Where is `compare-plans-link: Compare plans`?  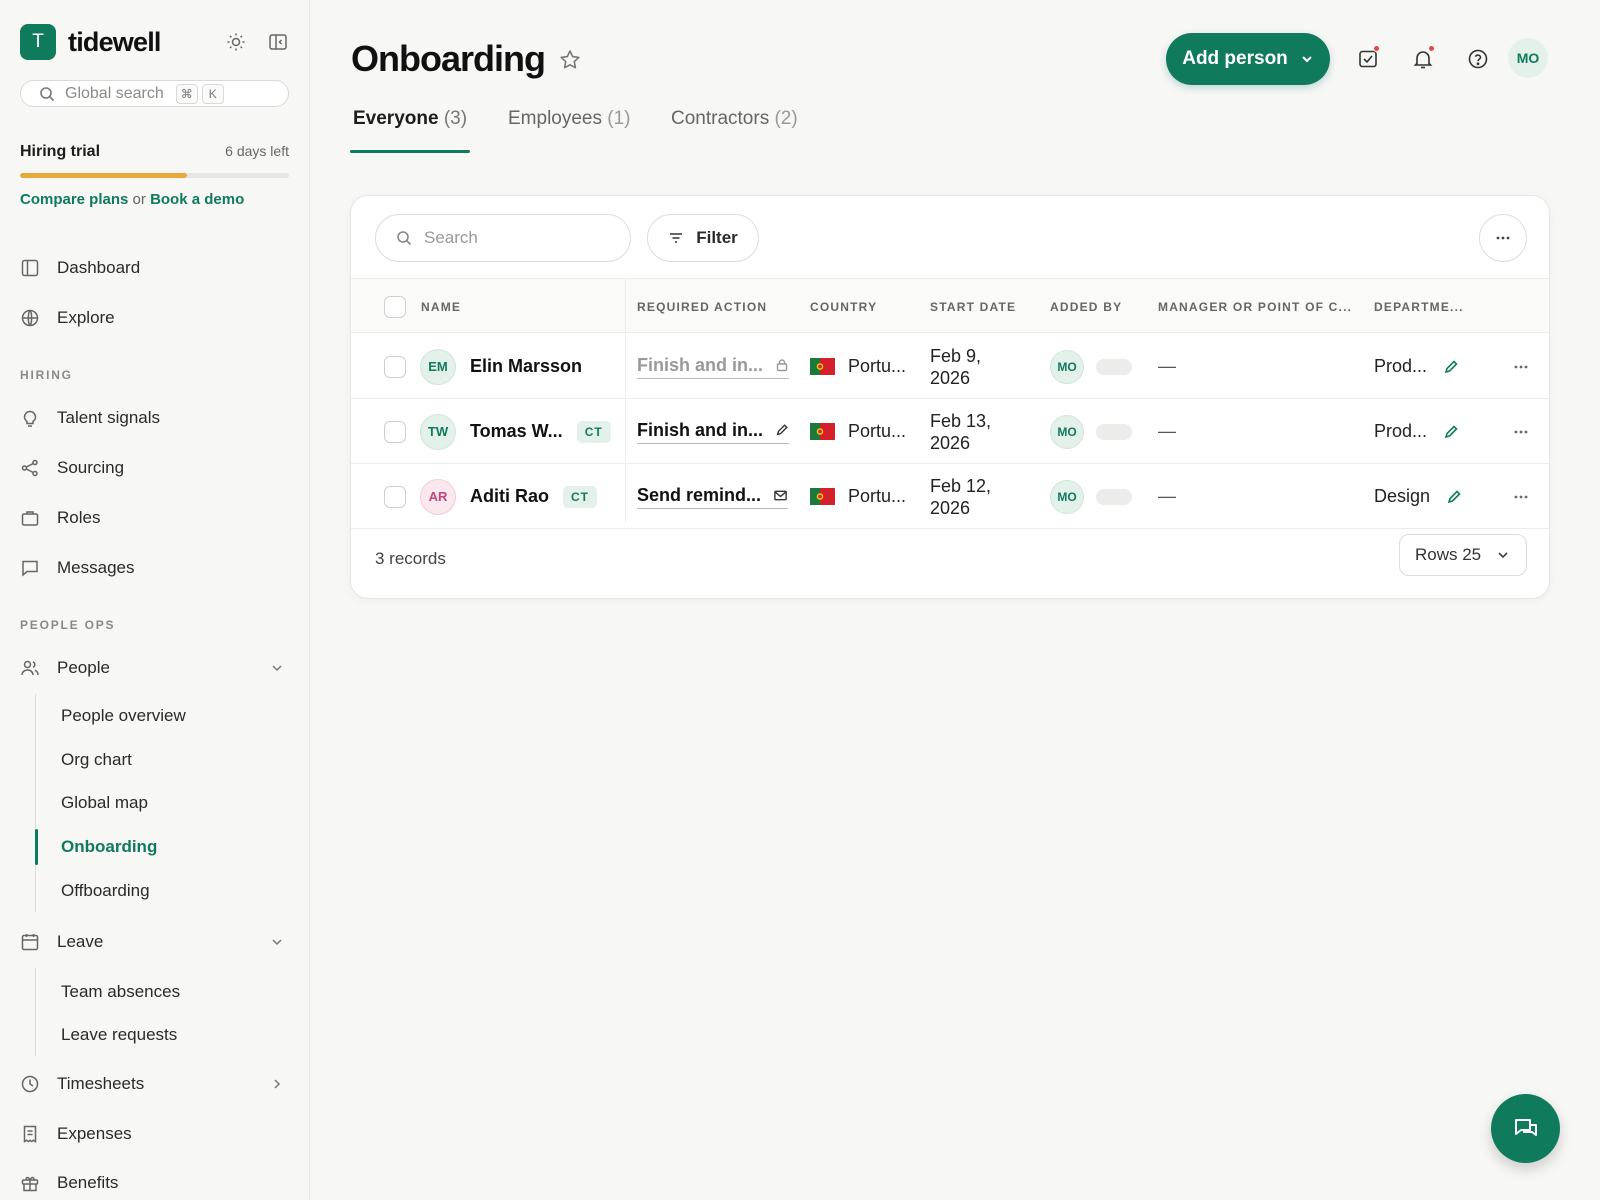
compare-plans-link: Compare plans is located at coordinates (74, 199).